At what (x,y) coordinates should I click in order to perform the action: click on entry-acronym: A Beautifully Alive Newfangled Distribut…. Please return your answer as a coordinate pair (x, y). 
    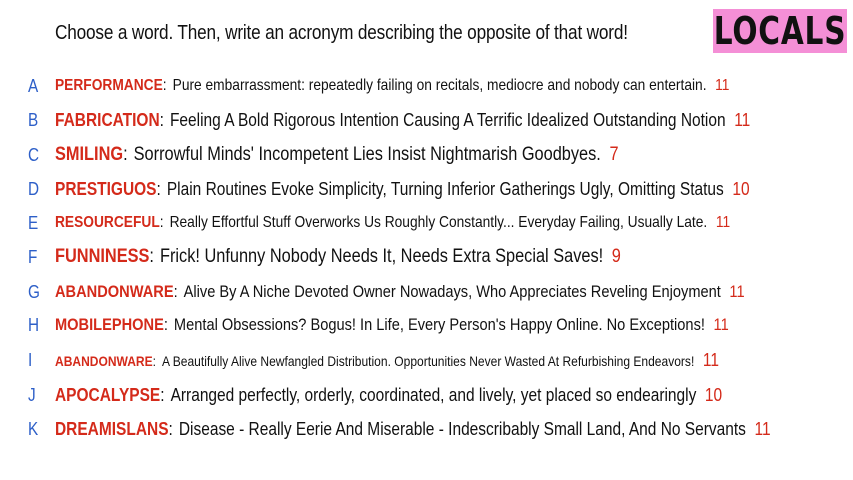
    Looking at the image, I should click on (428, 360).